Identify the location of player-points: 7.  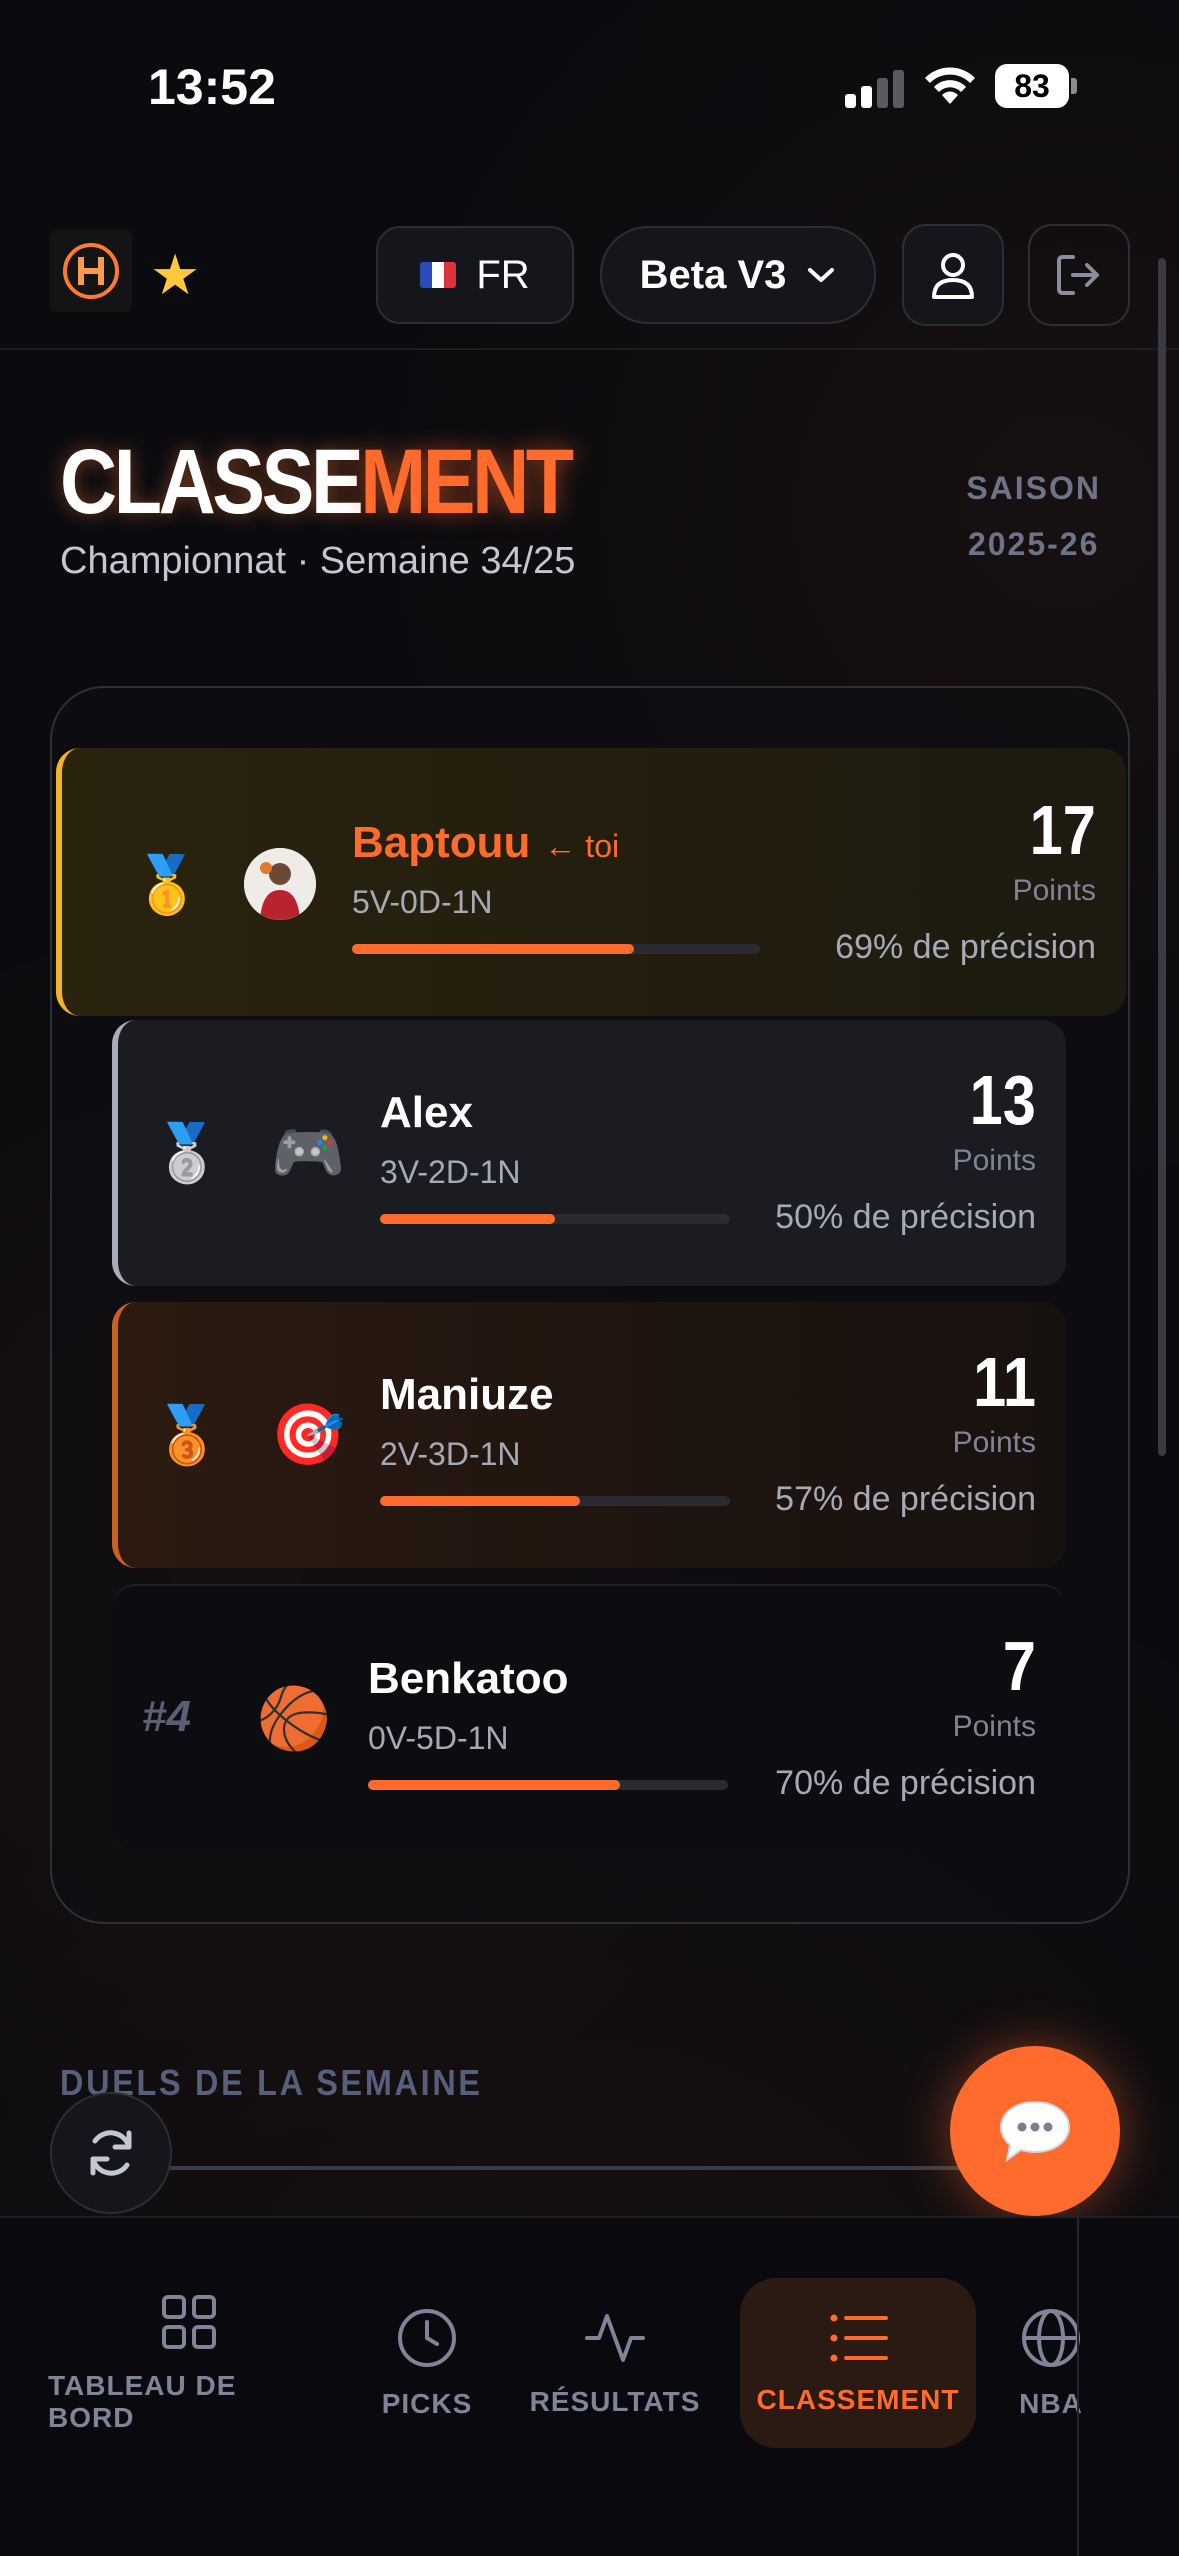
(1019, 1666).